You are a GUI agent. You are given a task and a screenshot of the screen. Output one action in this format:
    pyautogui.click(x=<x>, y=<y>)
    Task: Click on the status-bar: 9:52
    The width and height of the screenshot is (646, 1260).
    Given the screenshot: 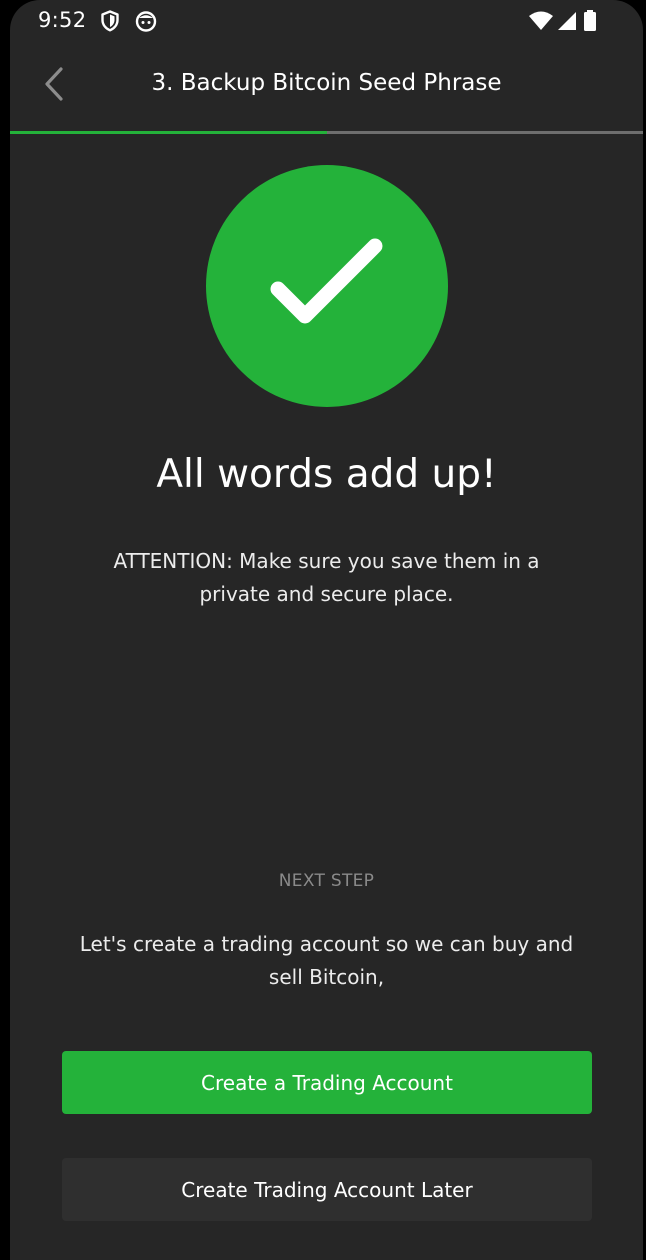 What is the action you would take?
    pyautogui.click(x=326, y=21)
    